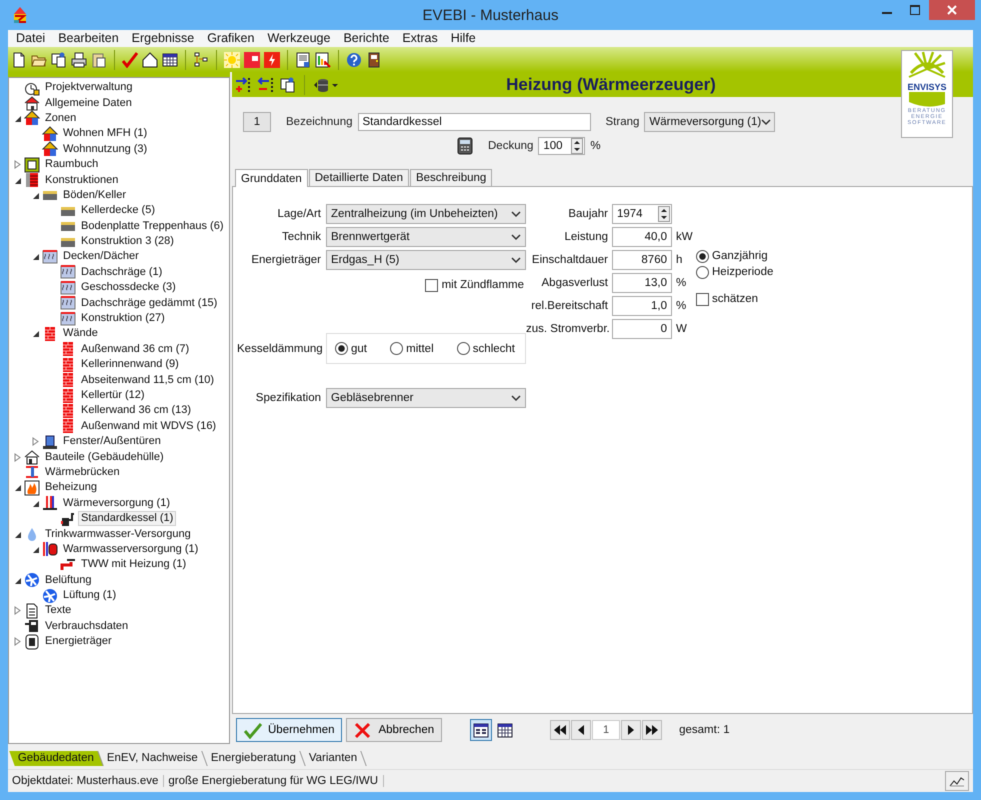 This screenshot has width=981, height=800. Describe the element at coordinates (642, 329) in the screenshot. I see `number-field: 0` at that location.